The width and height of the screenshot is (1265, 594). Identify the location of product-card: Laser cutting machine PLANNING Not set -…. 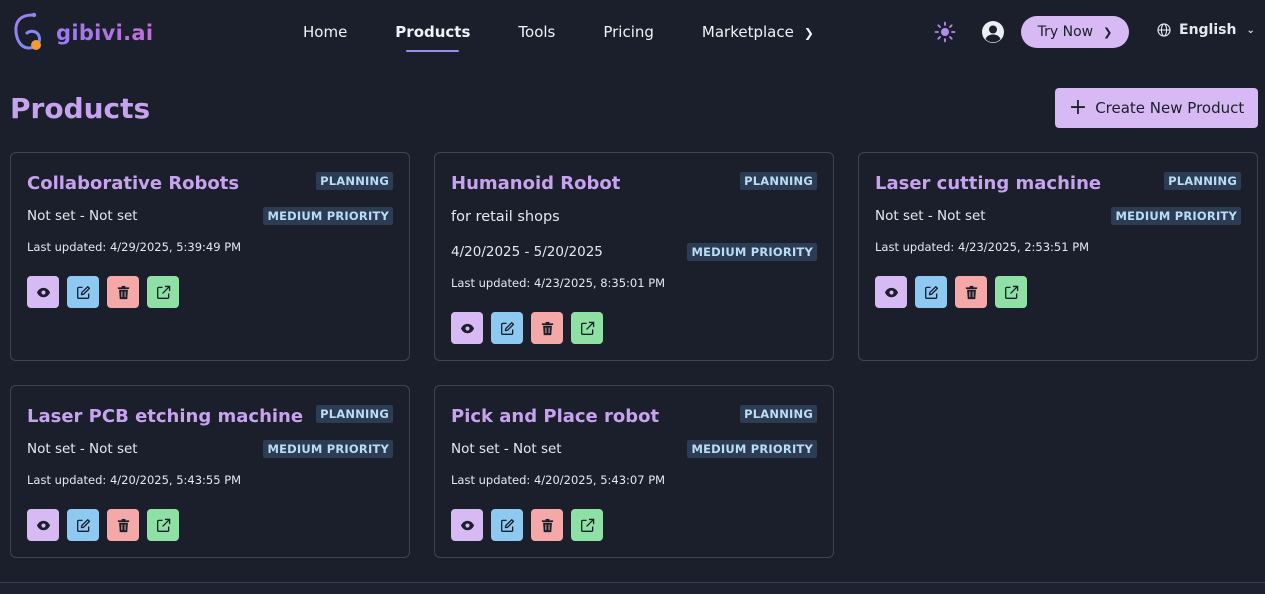
(1058, 256).